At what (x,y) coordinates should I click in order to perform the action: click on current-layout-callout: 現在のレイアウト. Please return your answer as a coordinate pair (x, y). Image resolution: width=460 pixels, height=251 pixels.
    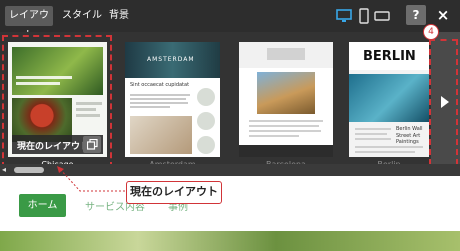
    Looking at the image, I should click on (174, 192).